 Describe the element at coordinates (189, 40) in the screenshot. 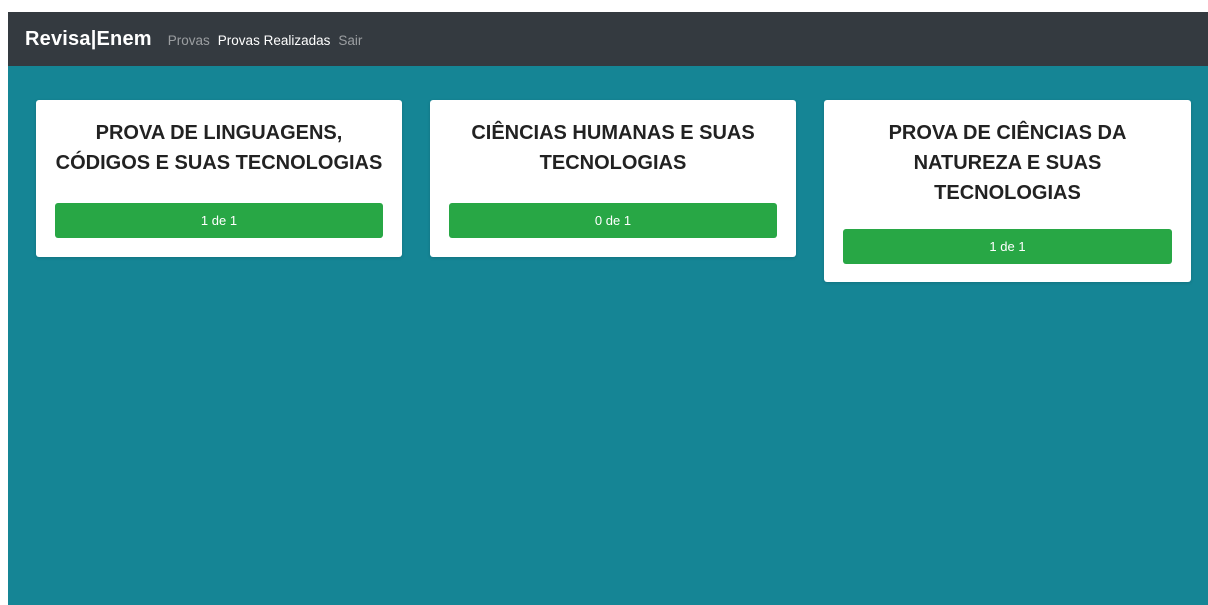

I see `nav-link-provas: Provas` at that location.